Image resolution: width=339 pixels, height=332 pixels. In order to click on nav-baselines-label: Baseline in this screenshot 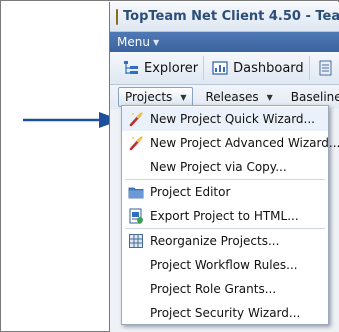, I will do `click(314, 97)`.